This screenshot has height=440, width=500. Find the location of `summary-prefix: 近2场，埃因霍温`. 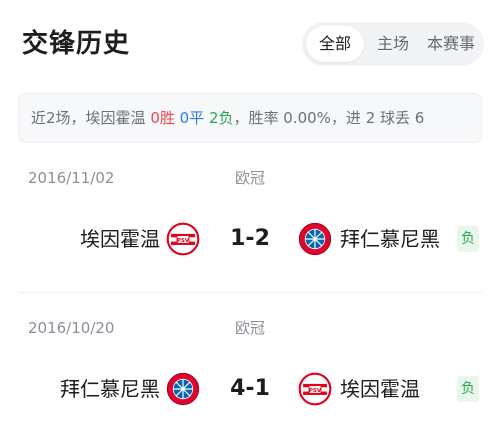

summary-prefix: 近2场，埃因霍温 is located at coordinates (91, 118).